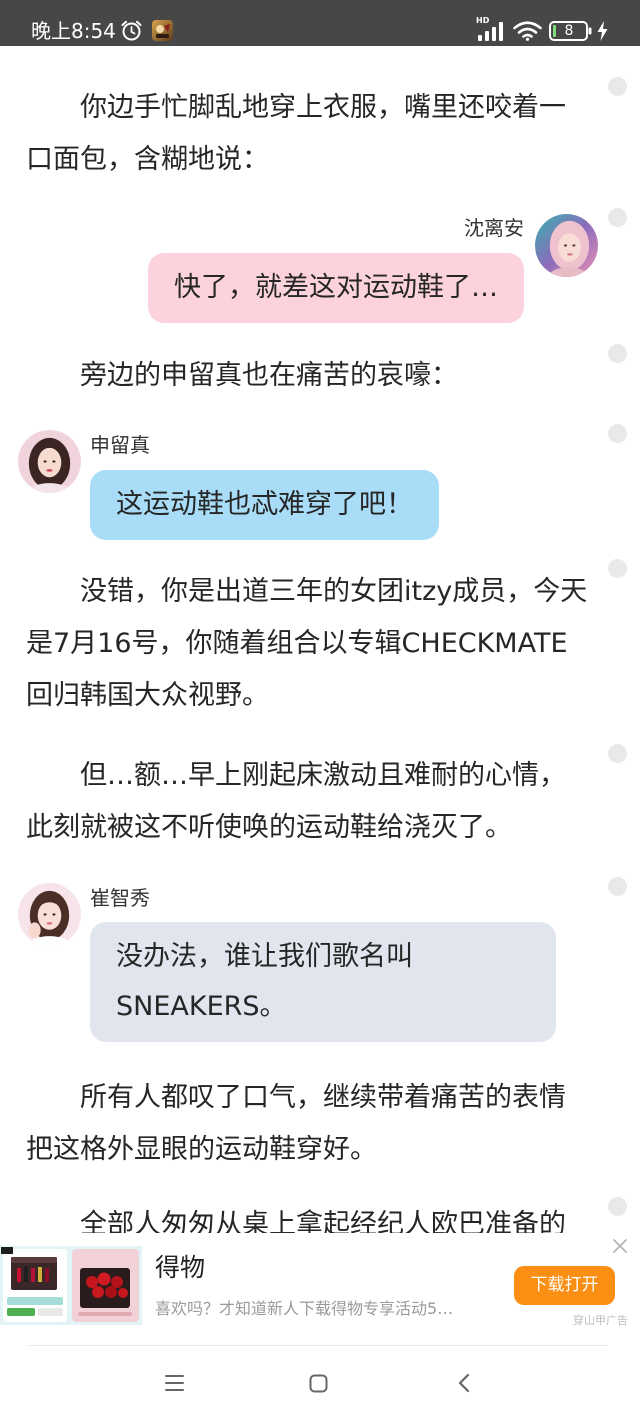 The height and width of the screenshot is (1422, 640). I want to click on ad-download-button: 下载打开, so click(564, 1285).